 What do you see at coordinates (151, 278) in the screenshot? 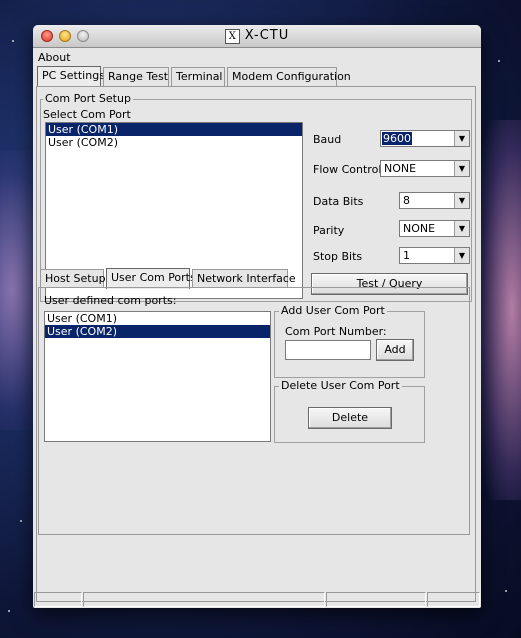
I see `tab-user-com-ports: User Com Ports` at bounding box center [151, 278].